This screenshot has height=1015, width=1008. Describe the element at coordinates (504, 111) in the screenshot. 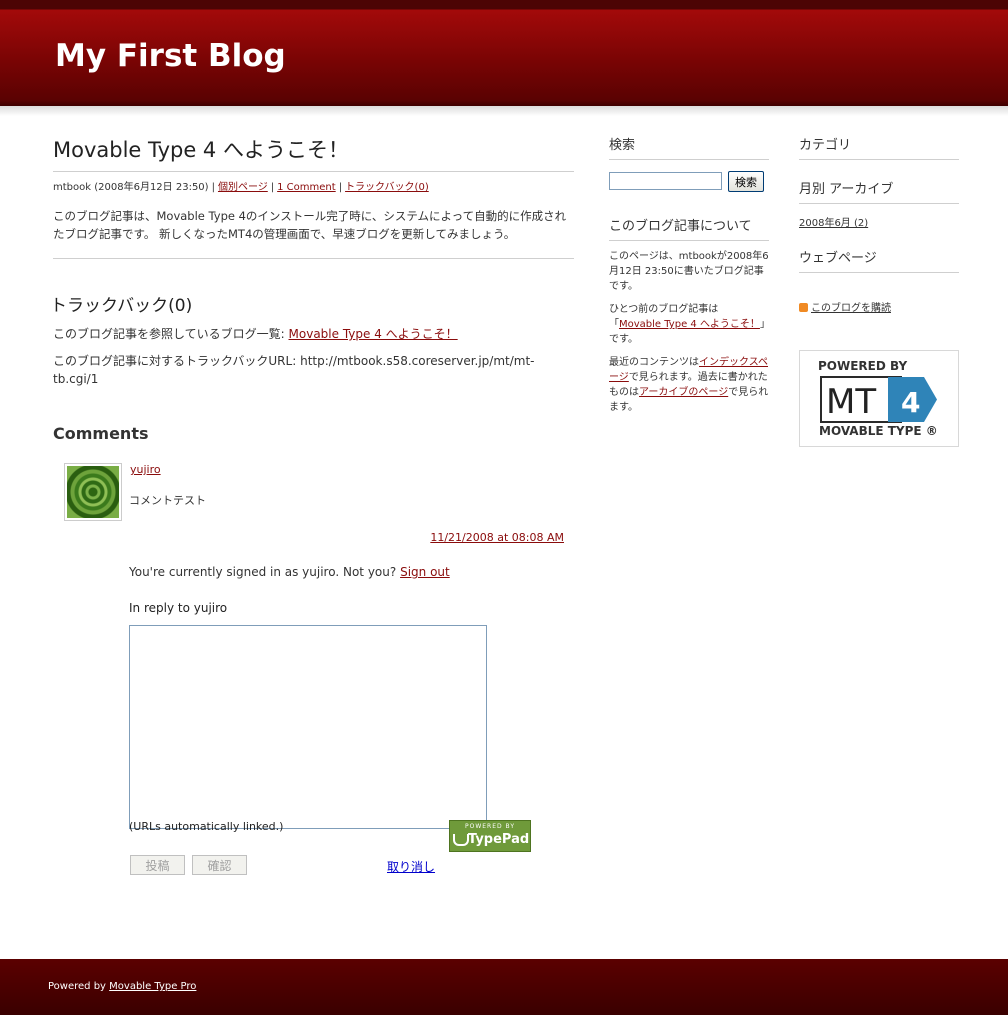

I see `header-shadow` at that location.